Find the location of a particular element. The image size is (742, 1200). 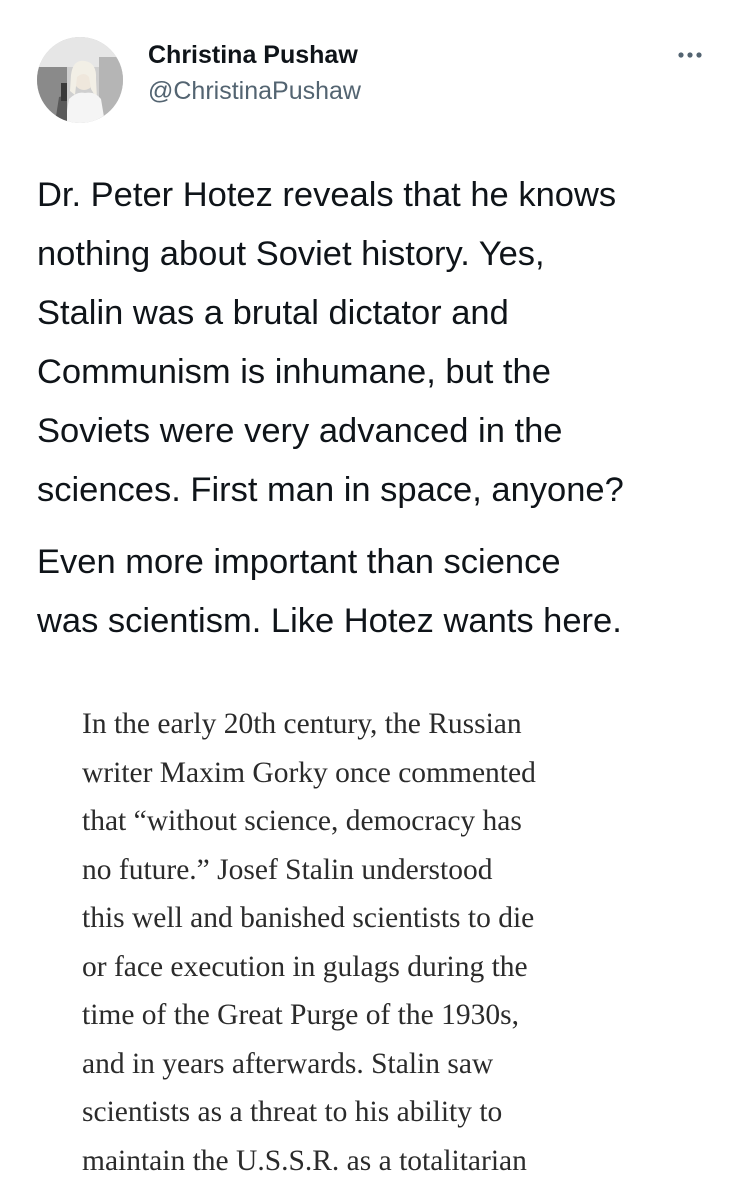

excerpt-line: scientists as a threat to his ability to is located at coordinates (292, 1112).